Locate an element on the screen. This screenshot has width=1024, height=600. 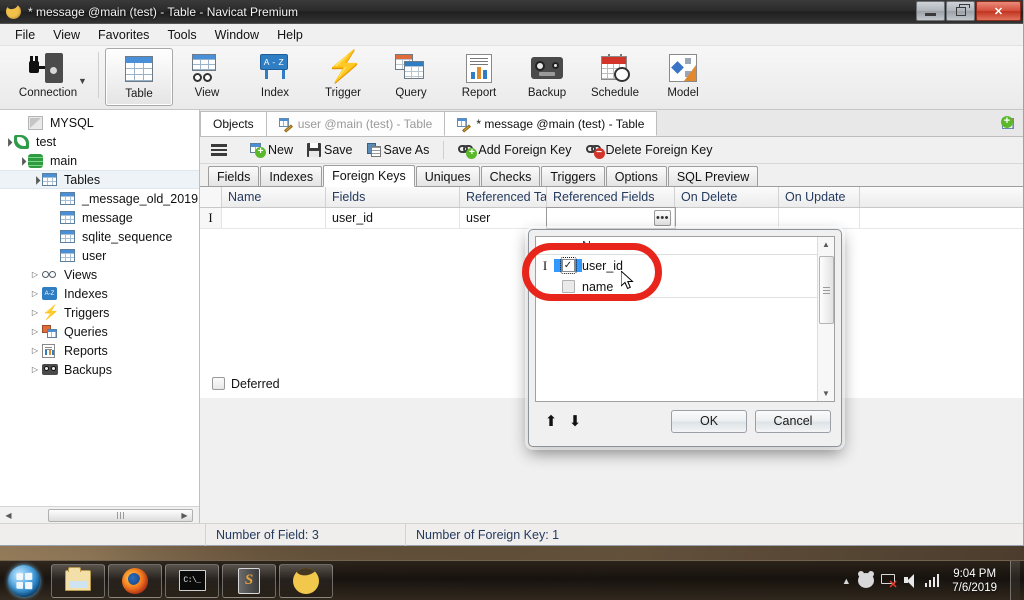
new-button: + New is located at coordinates (271, 150).